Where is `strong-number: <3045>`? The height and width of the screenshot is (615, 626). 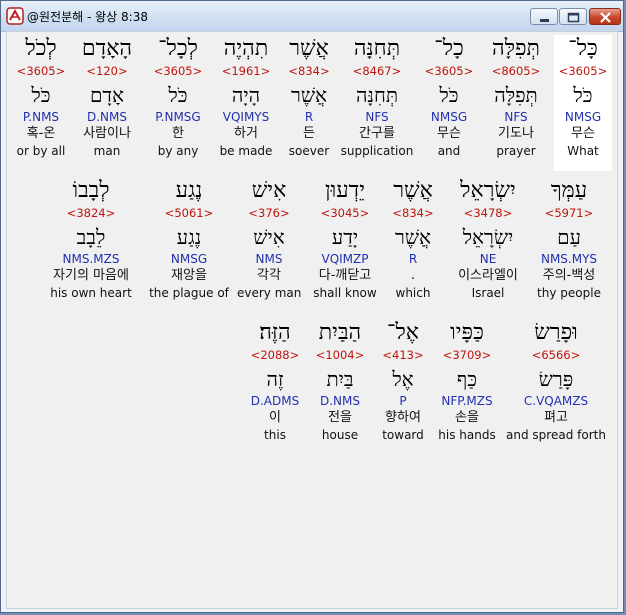 strong-number: <3045> is located at coordinates (345, 213).